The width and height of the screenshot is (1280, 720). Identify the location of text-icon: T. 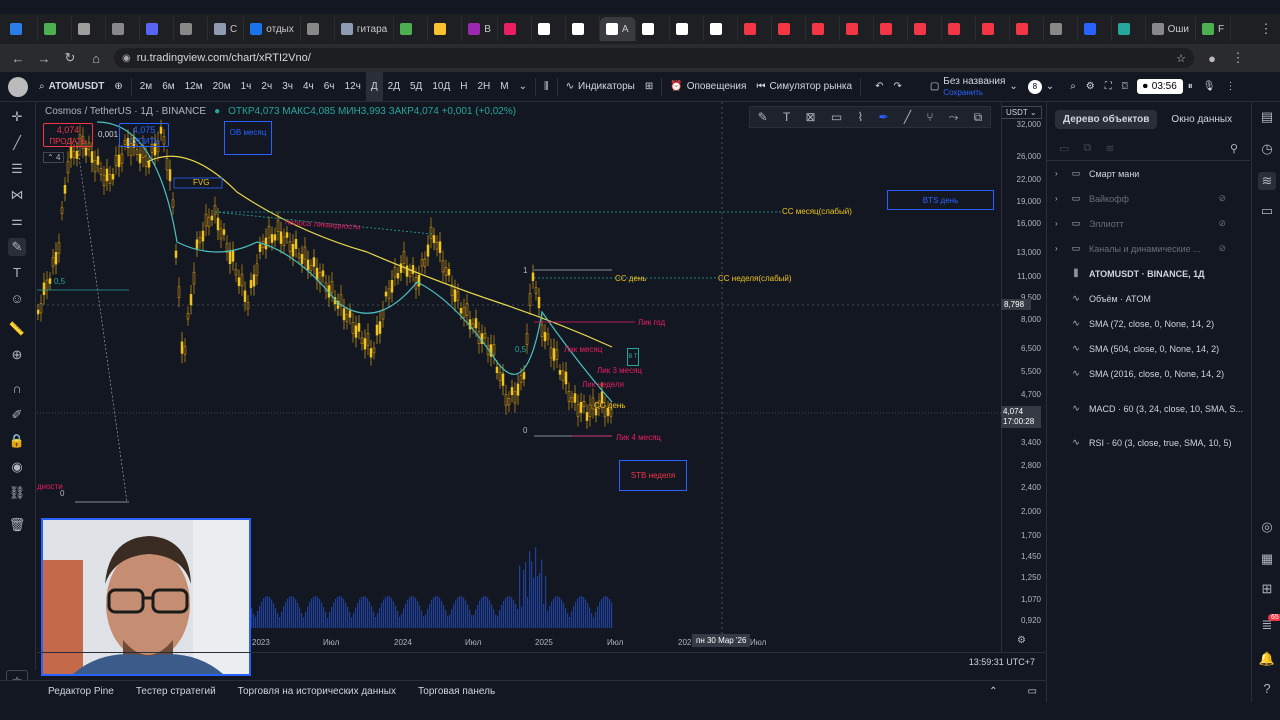
(786, 117).